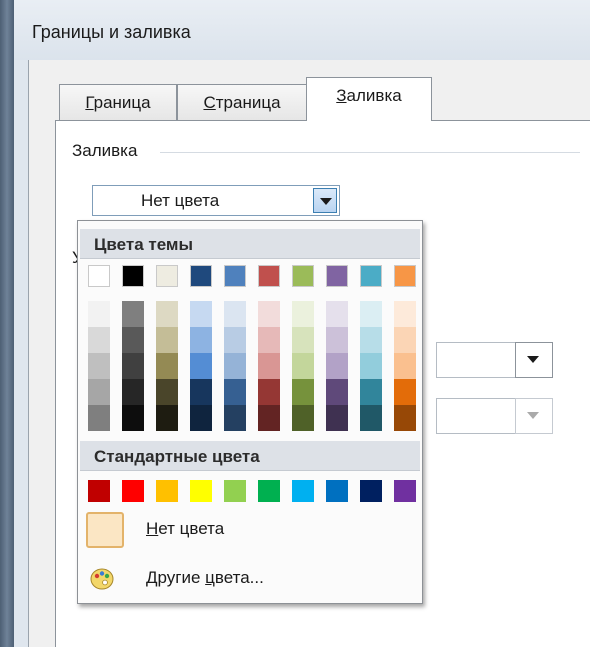  Describe the element at coordinates (7, 323) in the screenshot. I see `background-scrollbar` at that location.